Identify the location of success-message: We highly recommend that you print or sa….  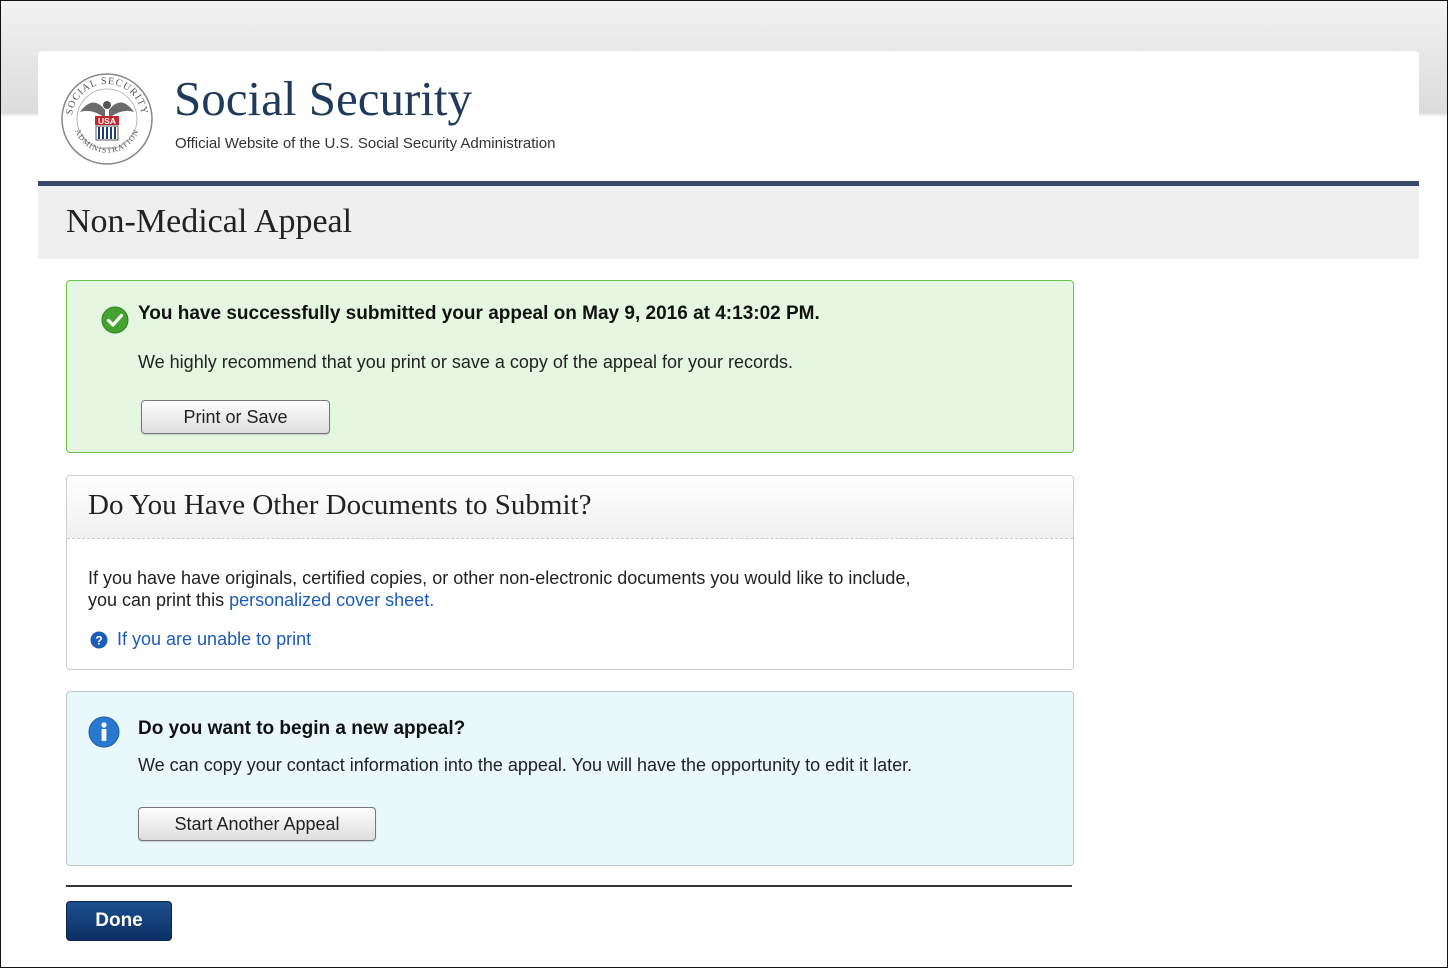
(466, 362).